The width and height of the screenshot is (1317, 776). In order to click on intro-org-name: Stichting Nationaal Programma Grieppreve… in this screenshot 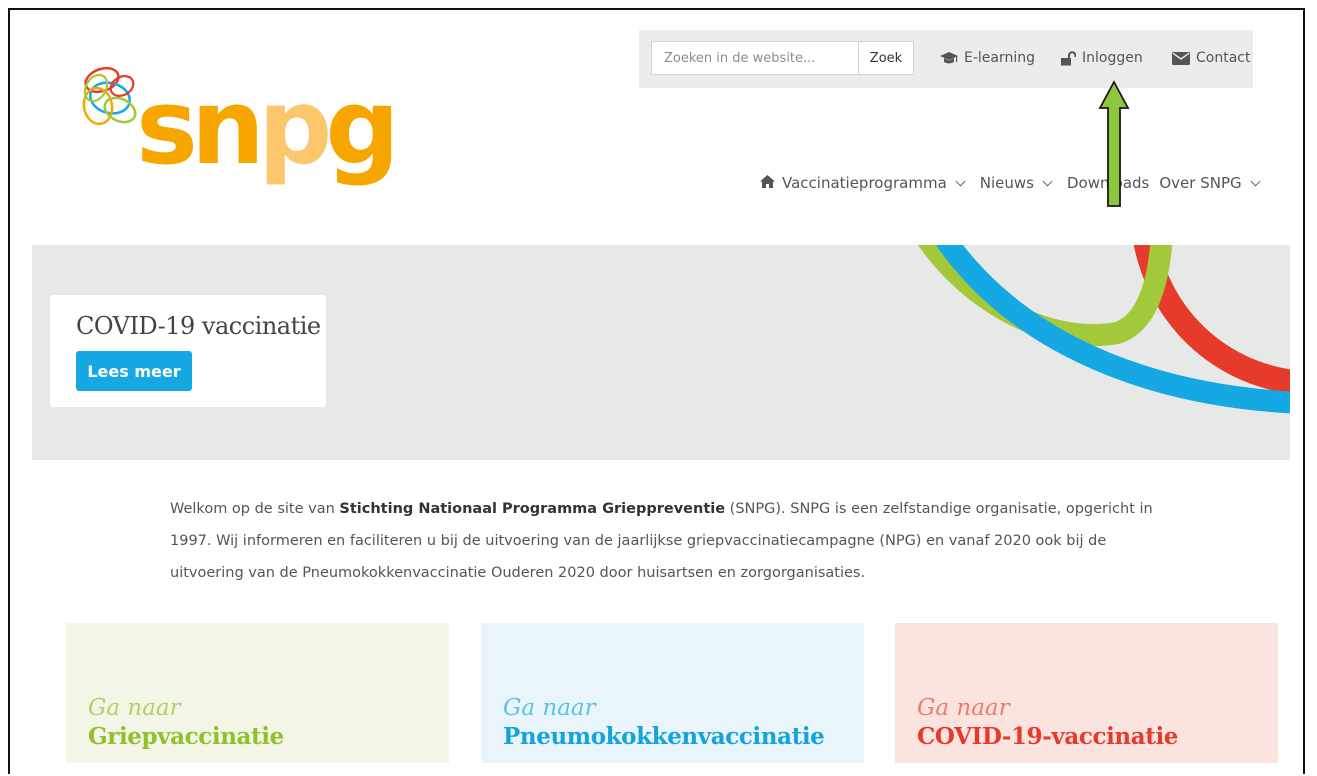, I will do `click(532, 509)`.